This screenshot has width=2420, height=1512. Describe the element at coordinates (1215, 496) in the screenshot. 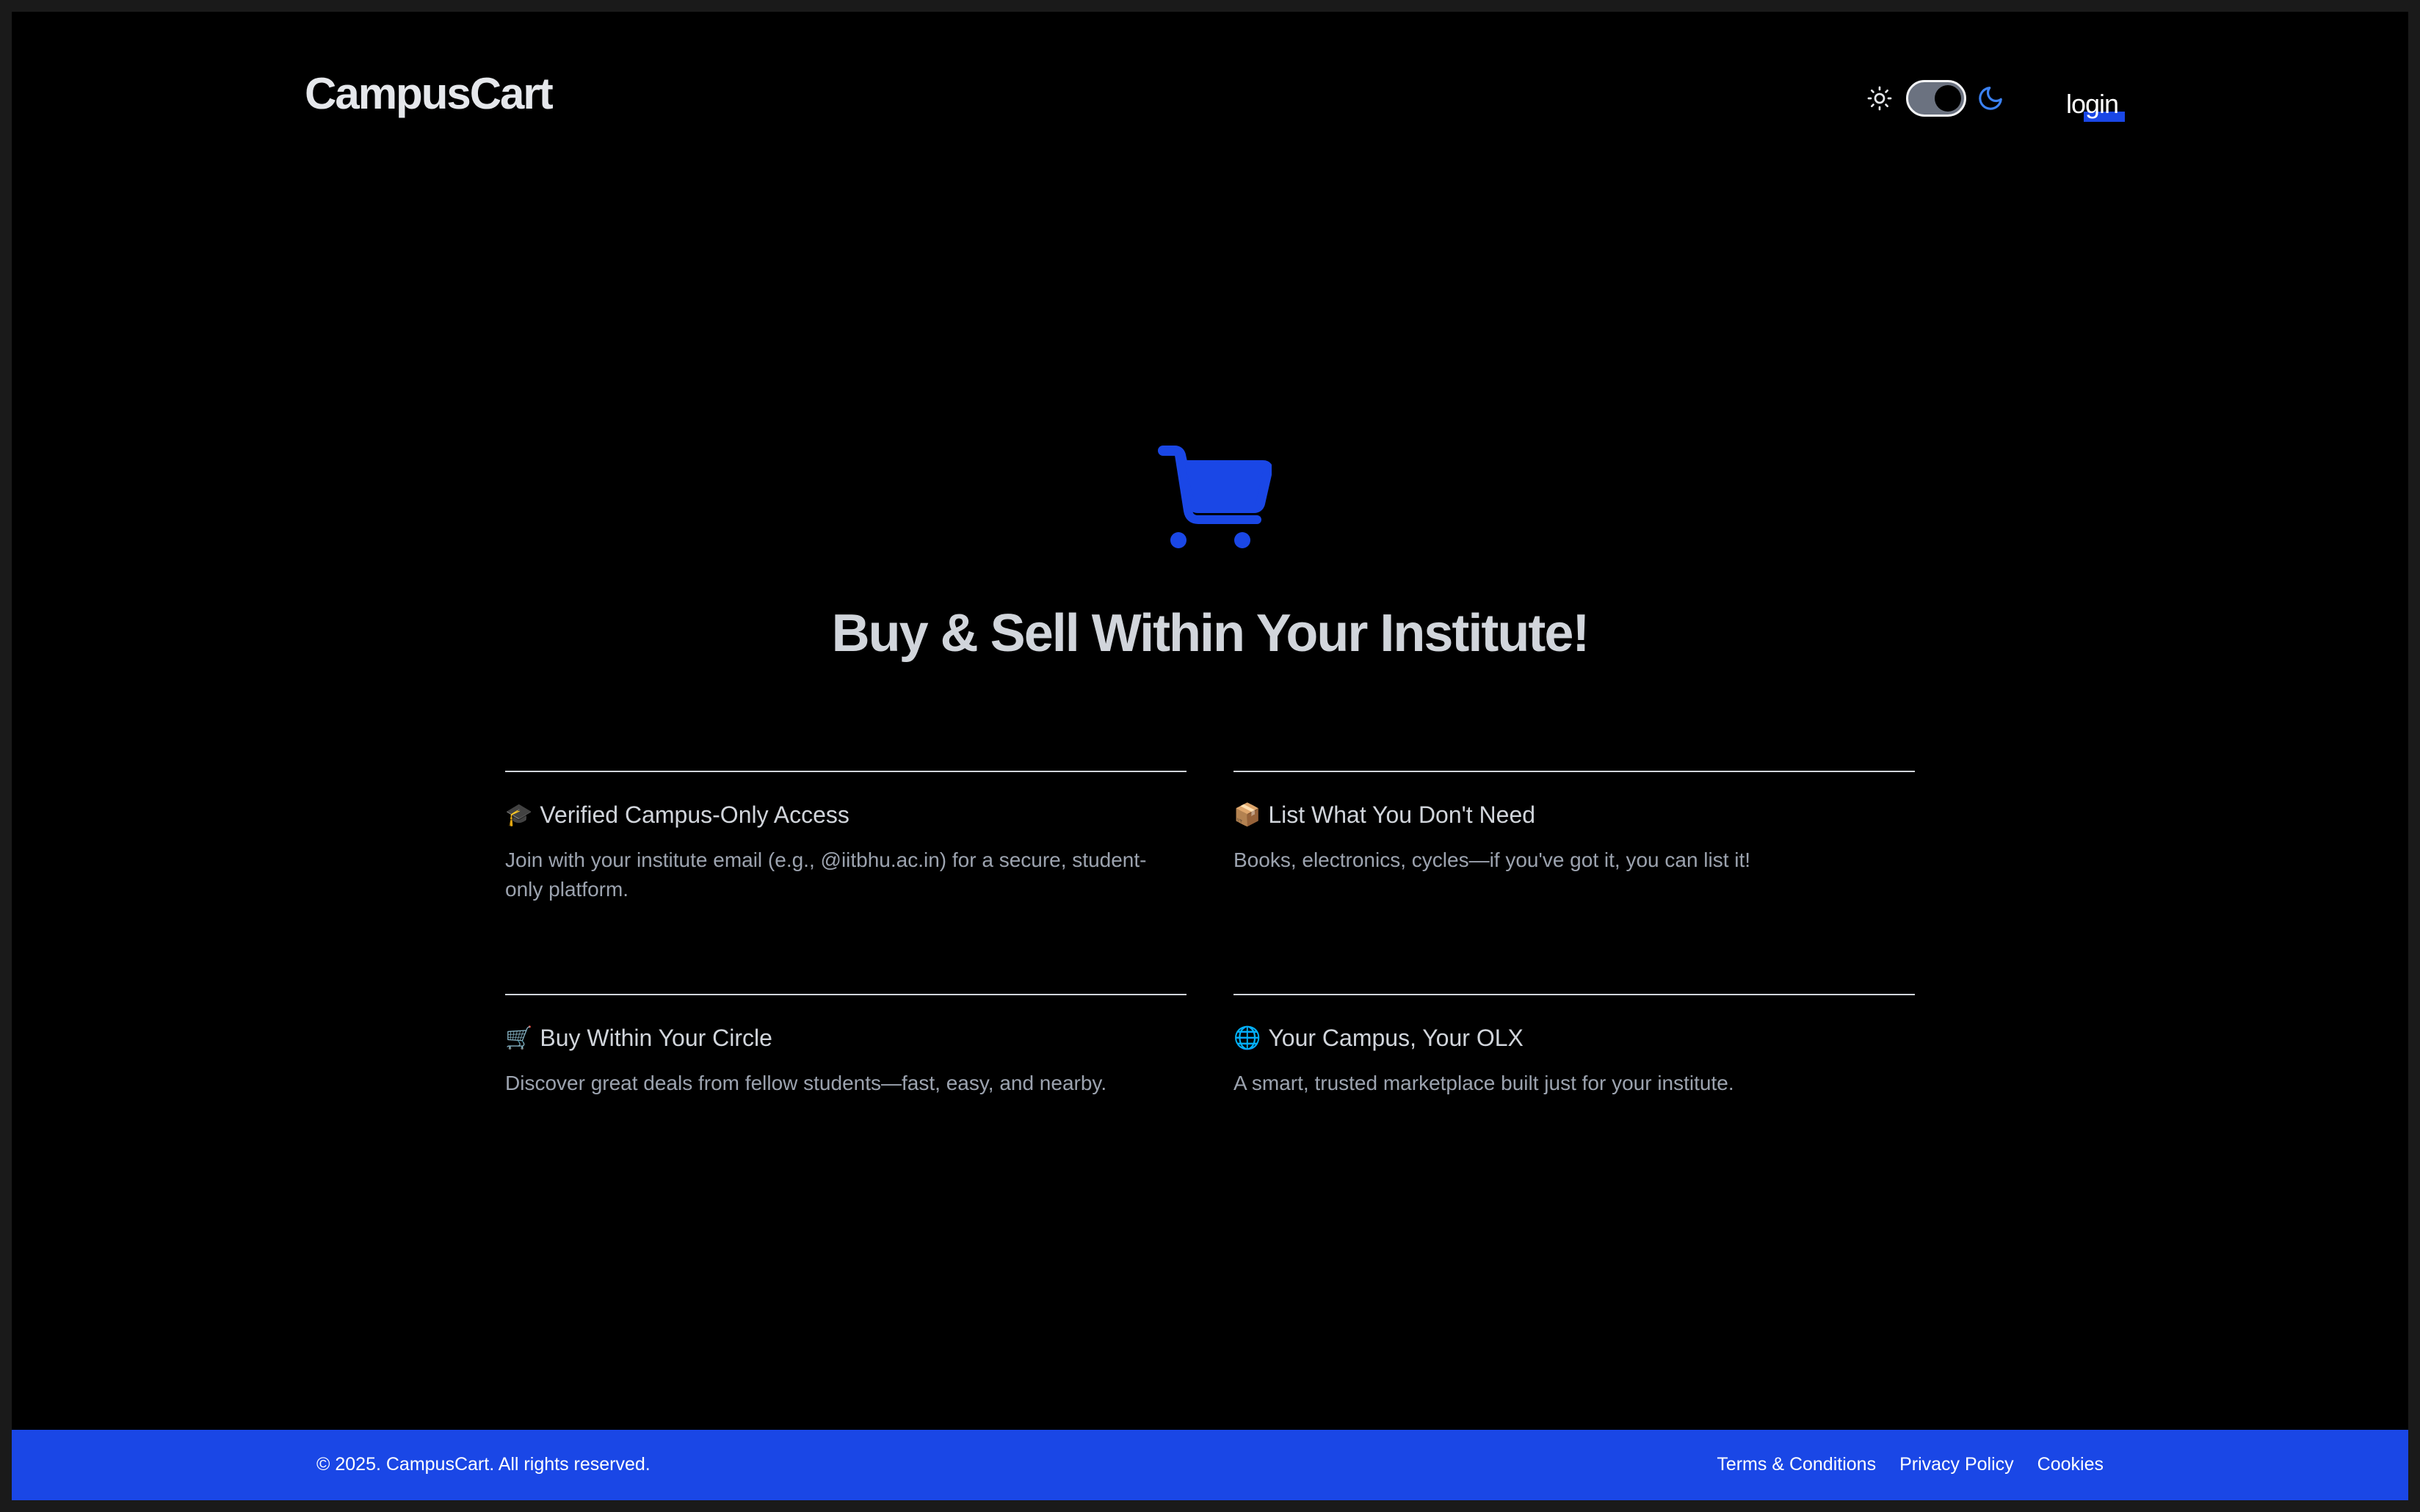

I see `shopping-cart-icon` at that location.